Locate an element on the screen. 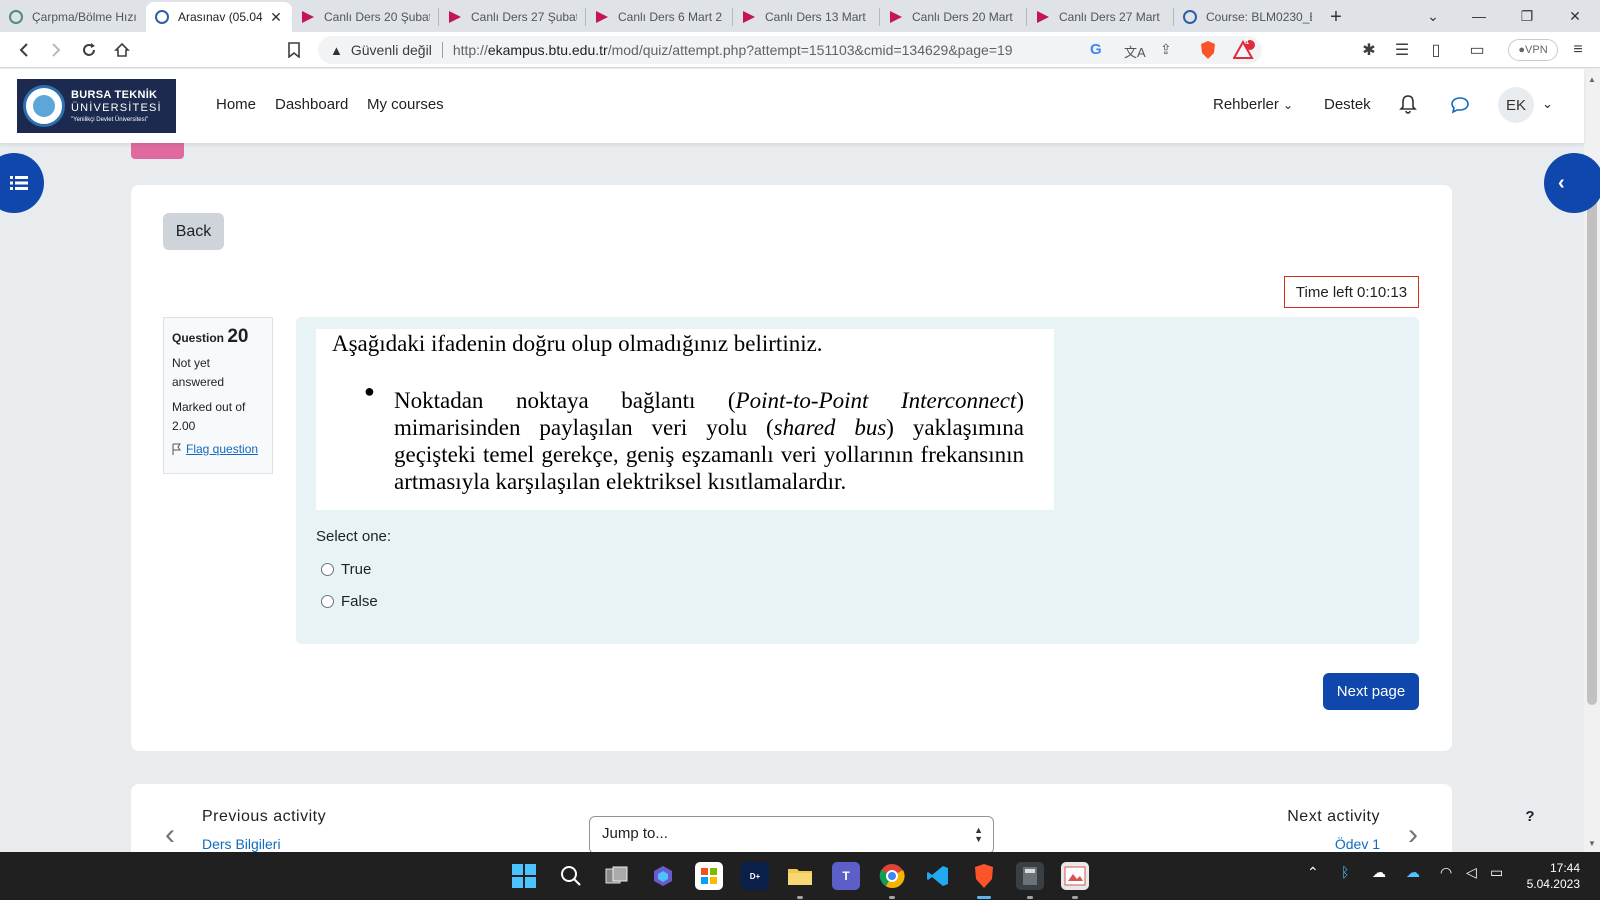  vpn-button: ● VPN is located at coordinates (1533, 50).